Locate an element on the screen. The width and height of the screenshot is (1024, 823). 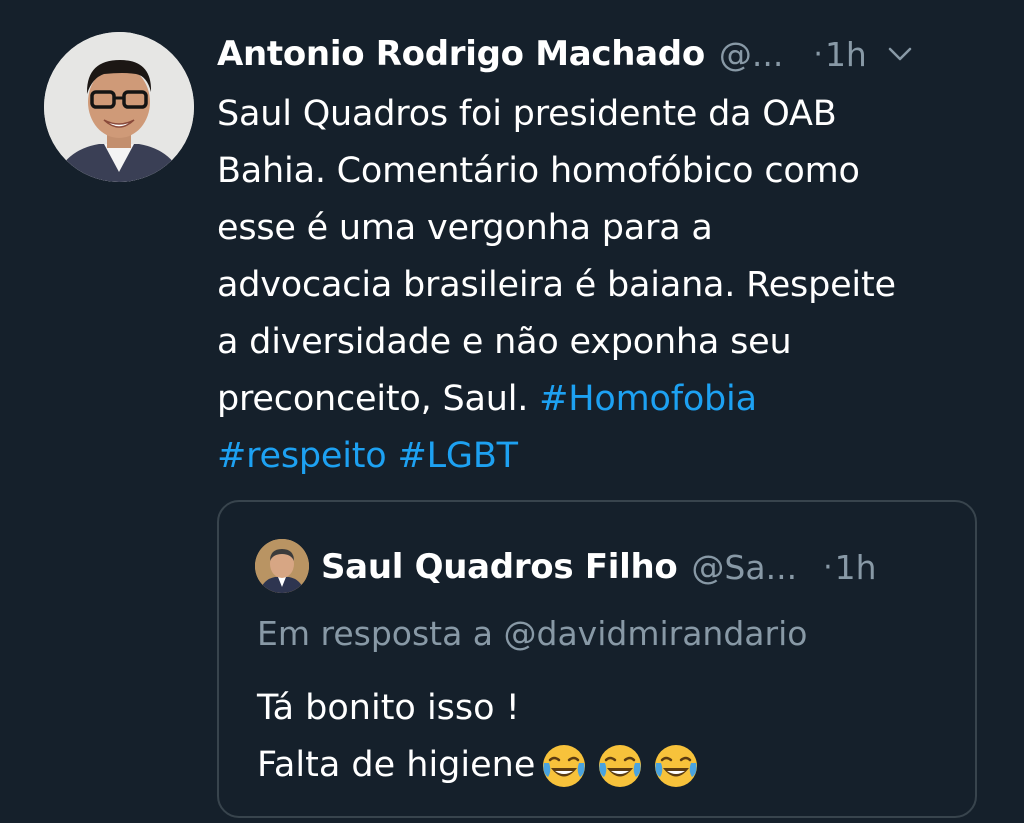
quoted-tweet-header: Saul Quadros Filho @Sa... · 1h is located at coordinates (599, 567).